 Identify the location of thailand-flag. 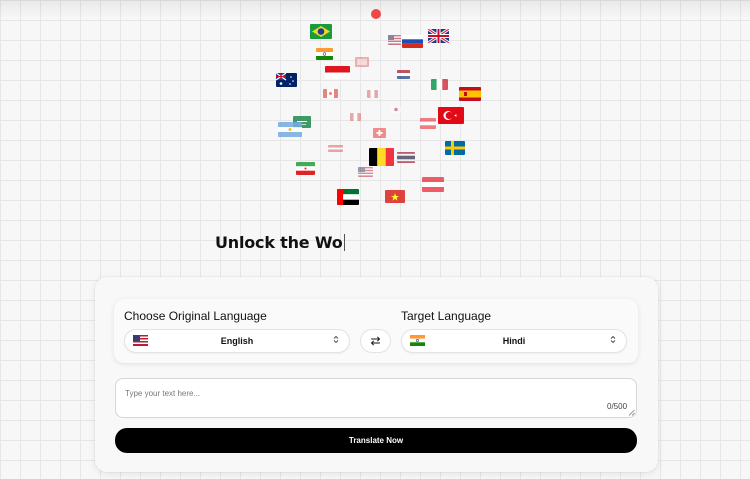
(406, 157).